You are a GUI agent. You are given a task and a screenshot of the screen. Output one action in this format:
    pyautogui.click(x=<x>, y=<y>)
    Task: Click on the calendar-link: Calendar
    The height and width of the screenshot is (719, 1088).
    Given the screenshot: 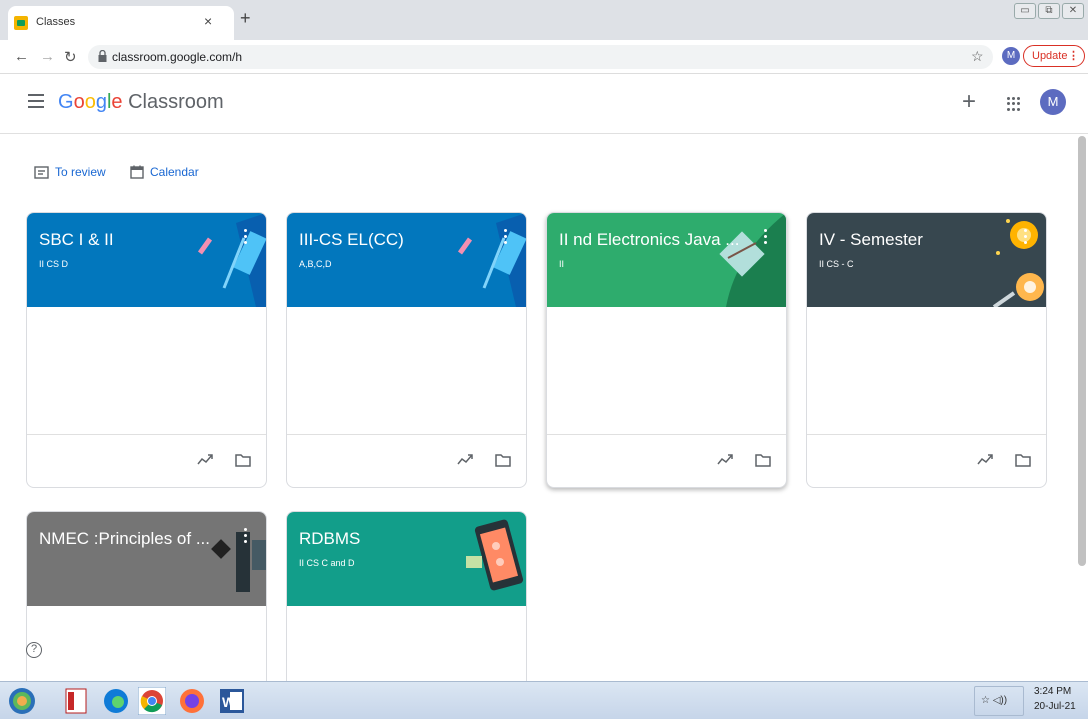 What is the action you would take?
    pyautogui.click(x=164, y=172)
    